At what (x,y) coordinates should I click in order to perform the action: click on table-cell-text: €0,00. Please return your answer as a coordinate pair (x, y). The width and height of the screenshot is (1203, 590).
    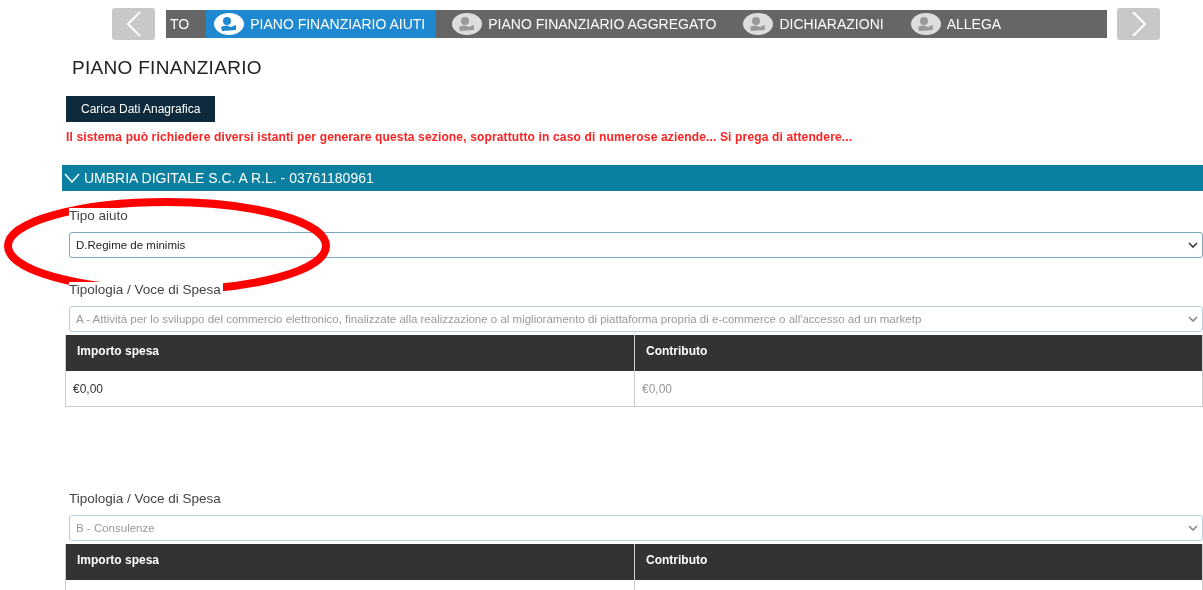
    Looking at the image, I should click on (88, 389).